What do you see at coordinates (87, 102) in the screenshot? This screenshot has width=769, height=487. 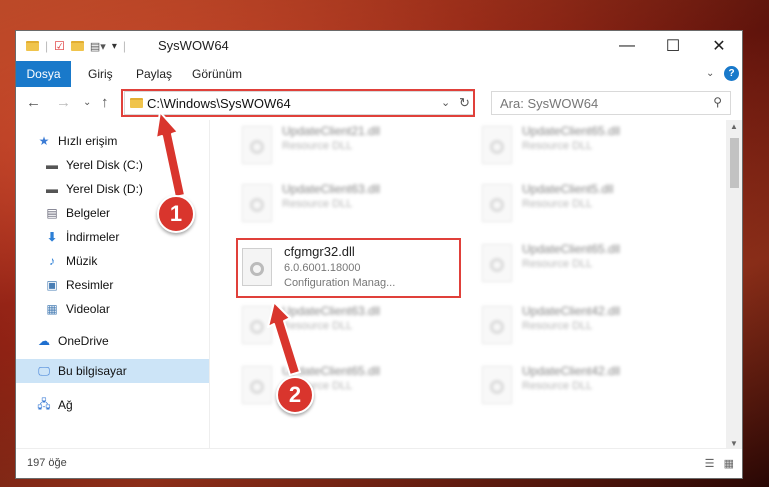 I see `recent-locations-icon: ⌄` at bounding box center [87, 102].